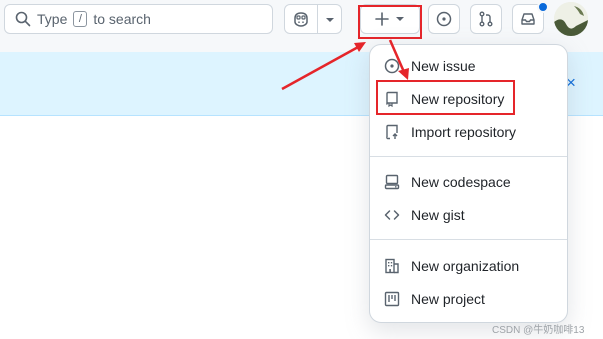 The image size is (603, 339). I want to click on highlight-create-button, so click(390, 22).